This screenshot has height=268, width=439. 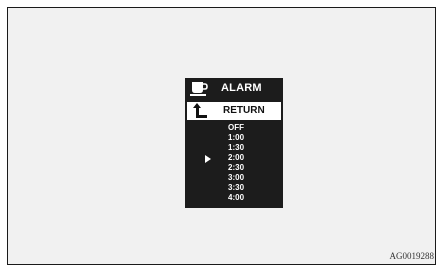 What do you see at coordinates (236, 128) in the screenshot?
I see `alarm-option-off: OFF` at bounding box center [236, 128].